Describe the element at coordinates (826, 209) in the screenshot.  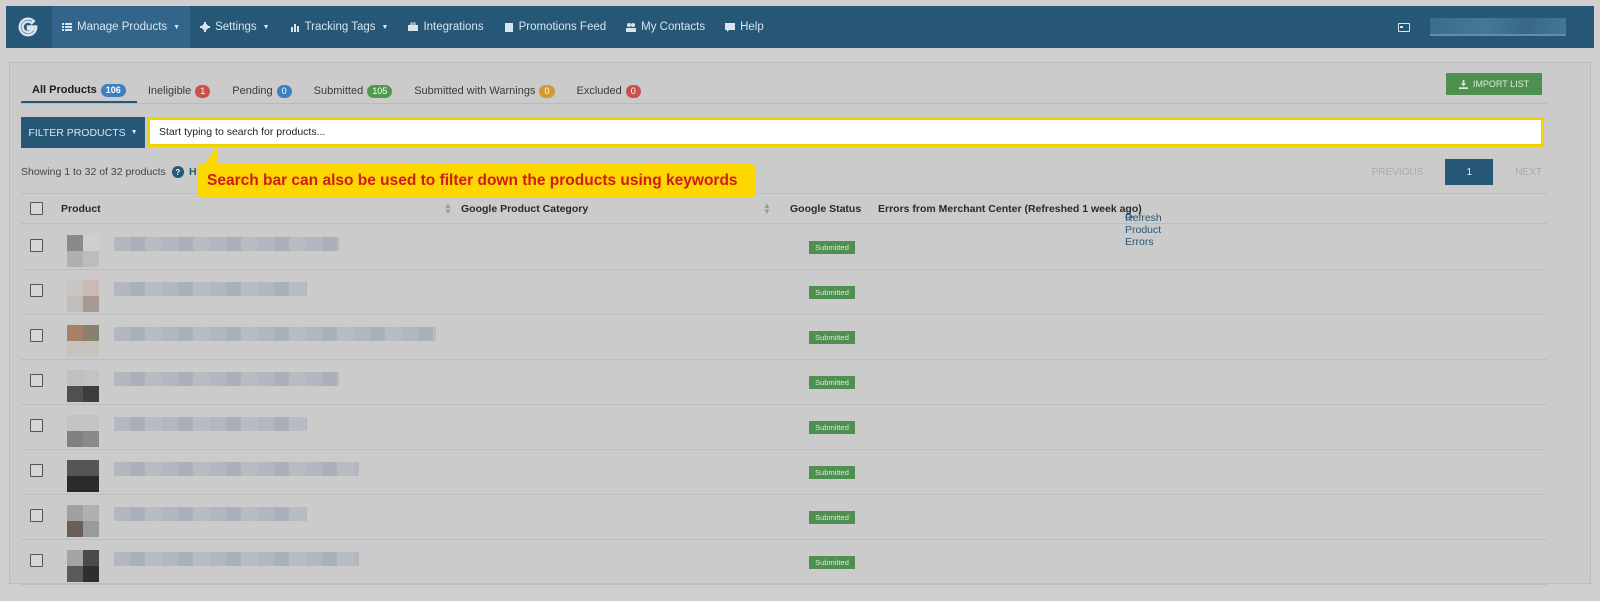
I see `column-header-status: Google Status` at that location.